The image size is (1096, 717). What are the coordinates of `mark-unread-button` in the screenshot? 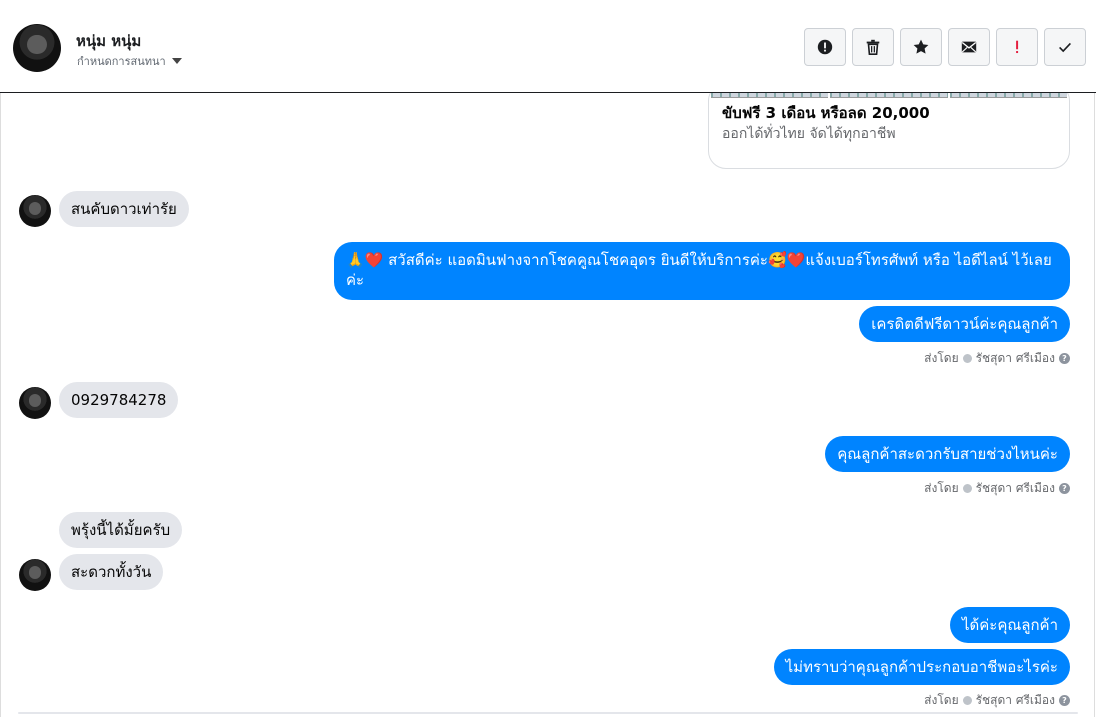 It's located at (969, 47).